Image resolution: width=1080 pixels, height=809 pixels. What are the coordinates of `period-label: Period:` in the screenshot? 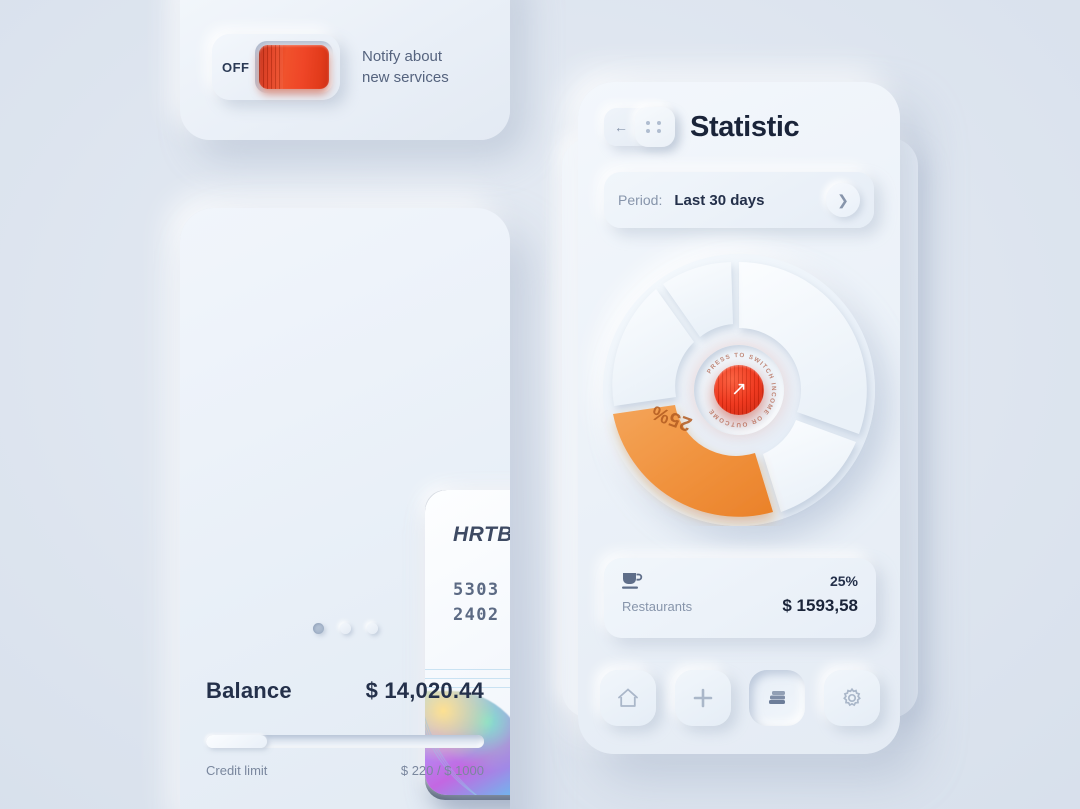 It's located at (640, 200).